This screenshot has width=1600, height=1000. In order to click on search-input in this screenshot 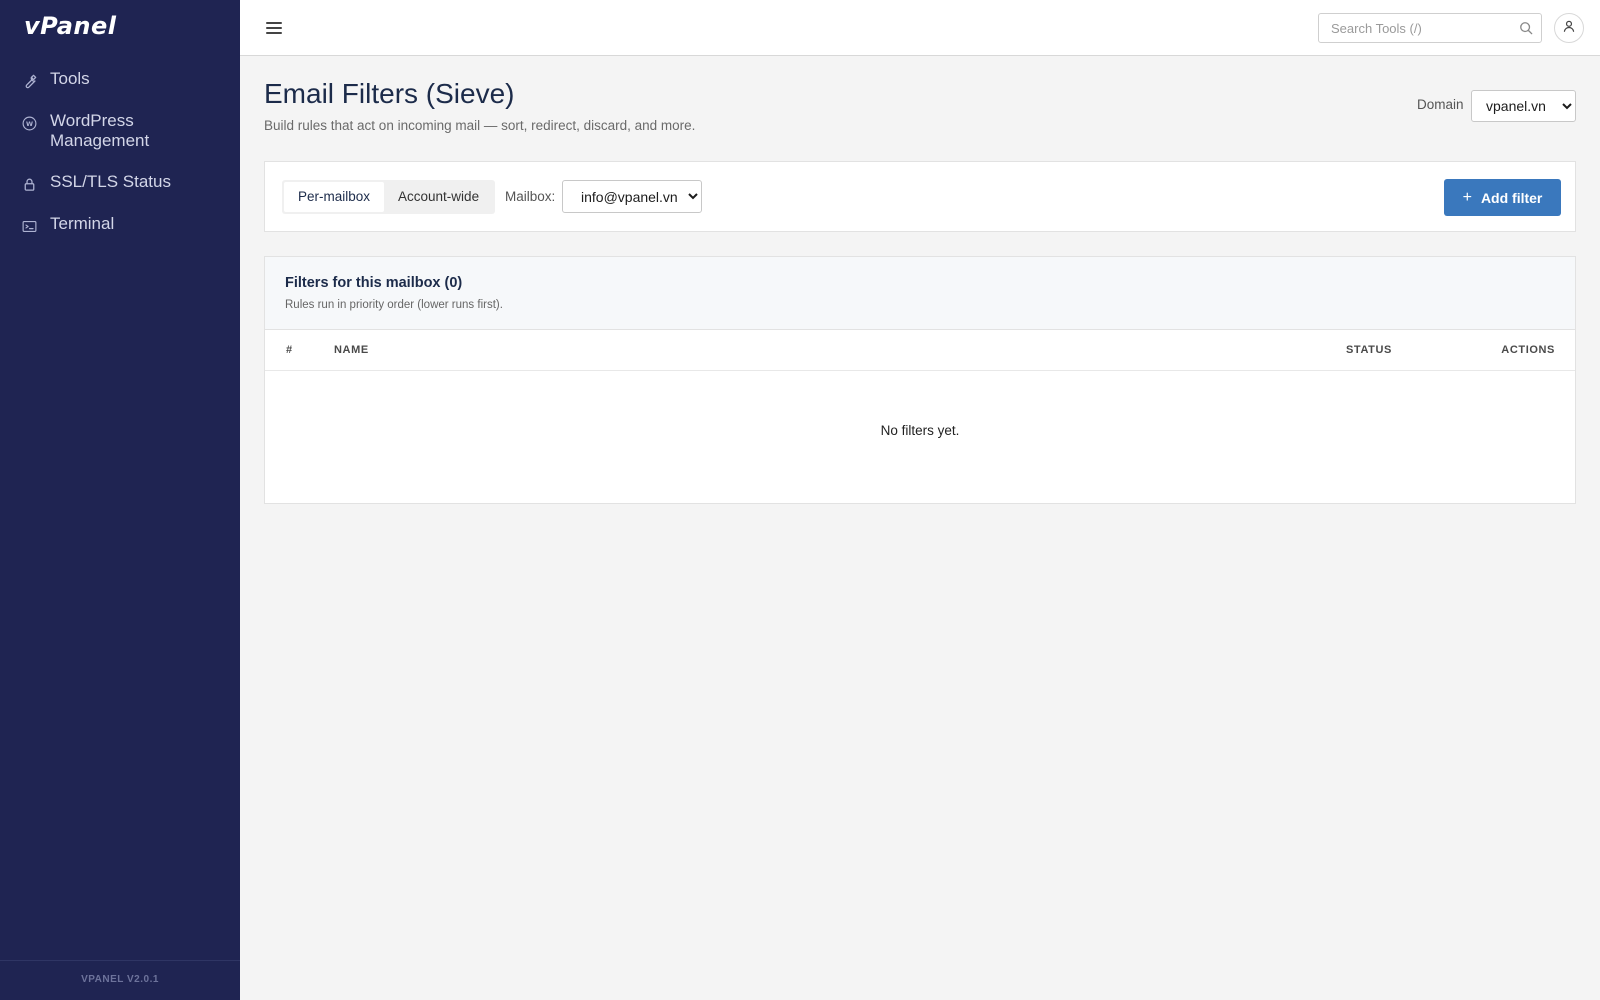, I will do `click(1414, 28)`.